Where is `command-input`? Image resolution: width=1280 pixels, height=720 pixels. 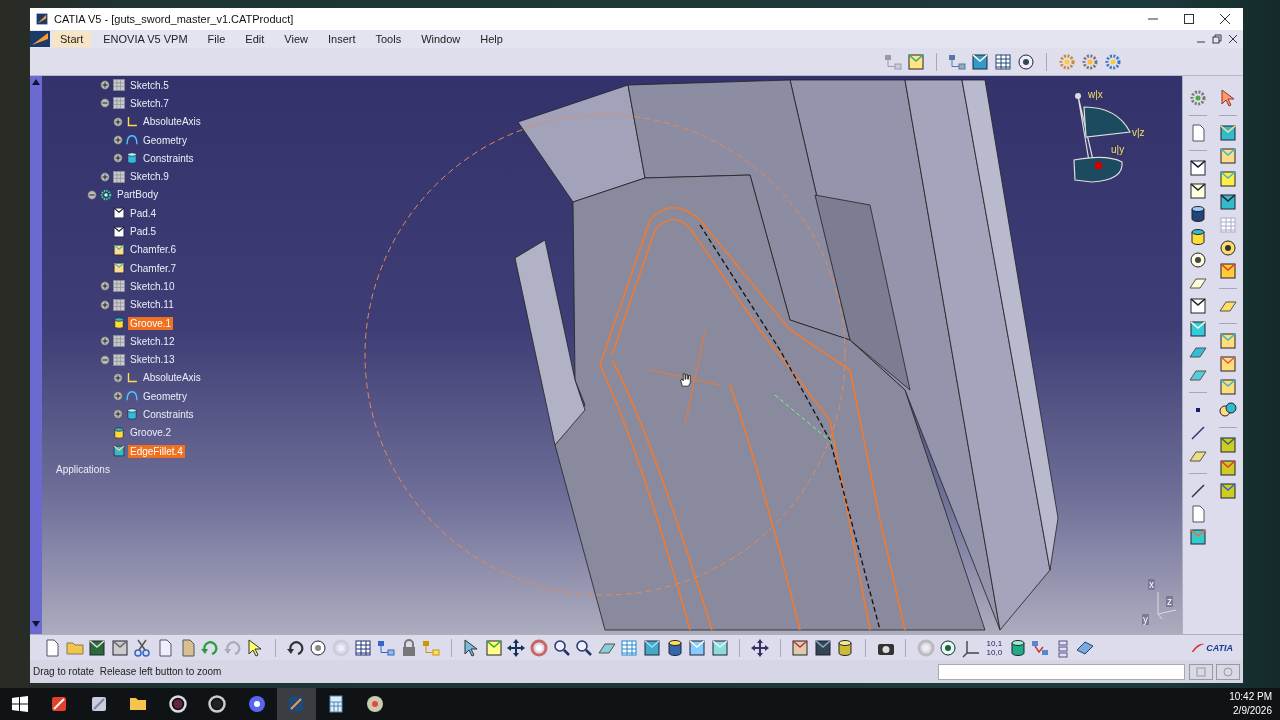 command-input is located at coordinates (1061, 671).